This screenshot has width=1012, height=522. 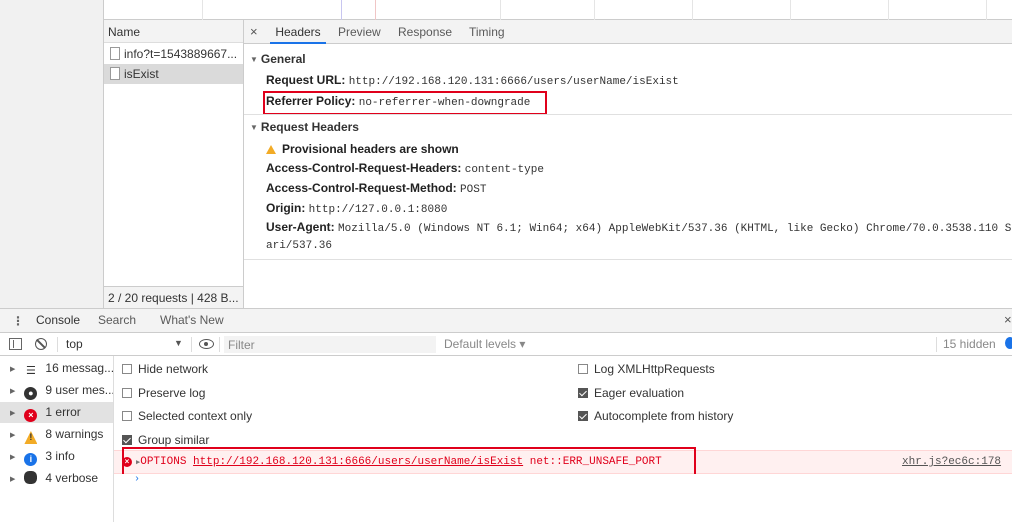 What do you see at coordinates (31, 393) in the screenshot?
I see `user-icon: ●` at bounding box center [31, 393].